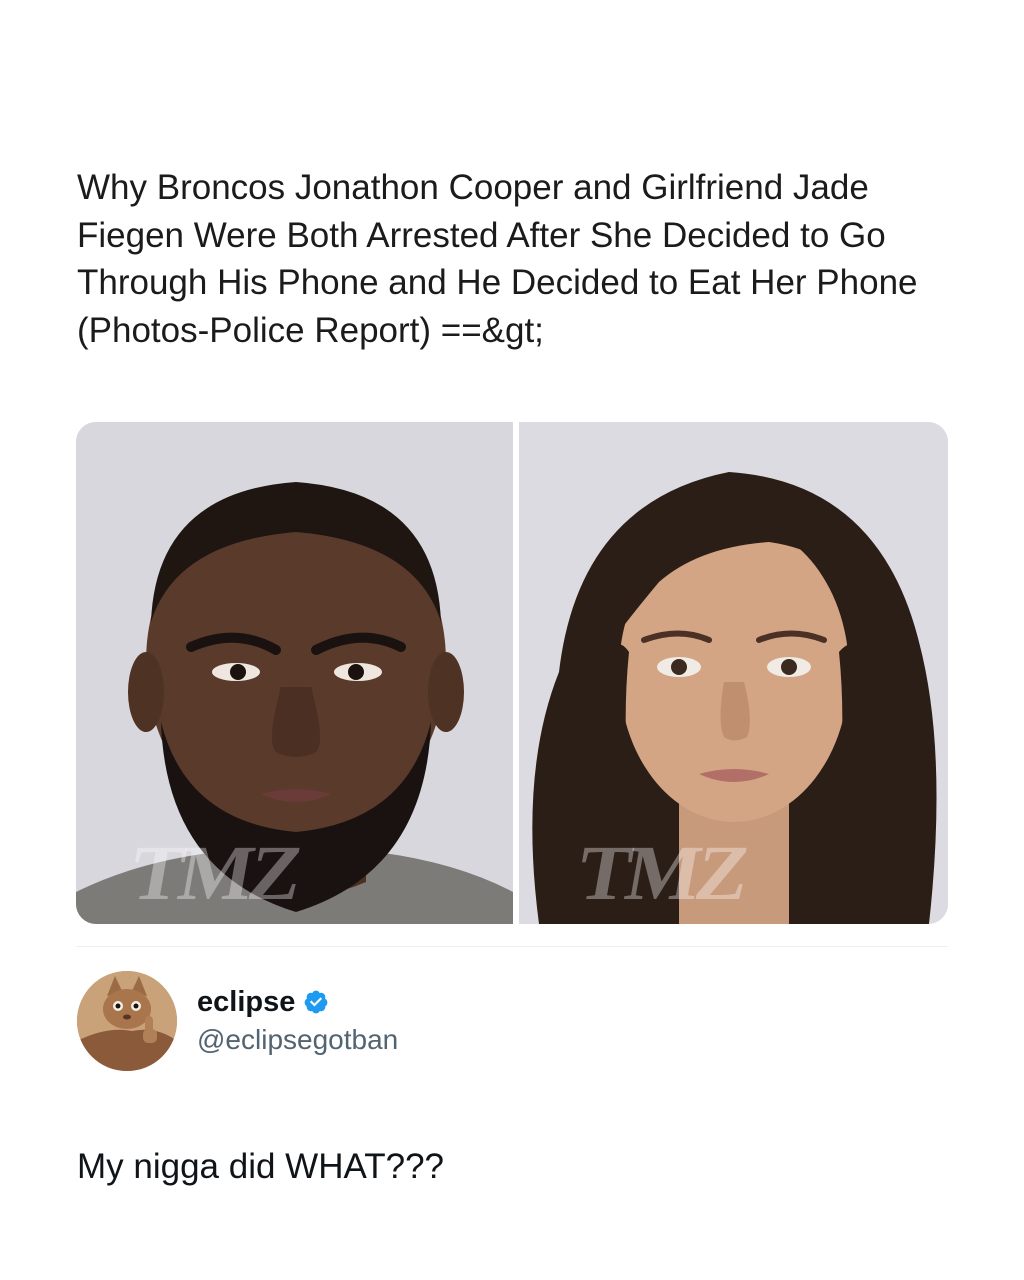 The width and height of the screenshot is (1024, 1280). I want to click on tmz-watermark-right: TMZ, so click(662, 872).